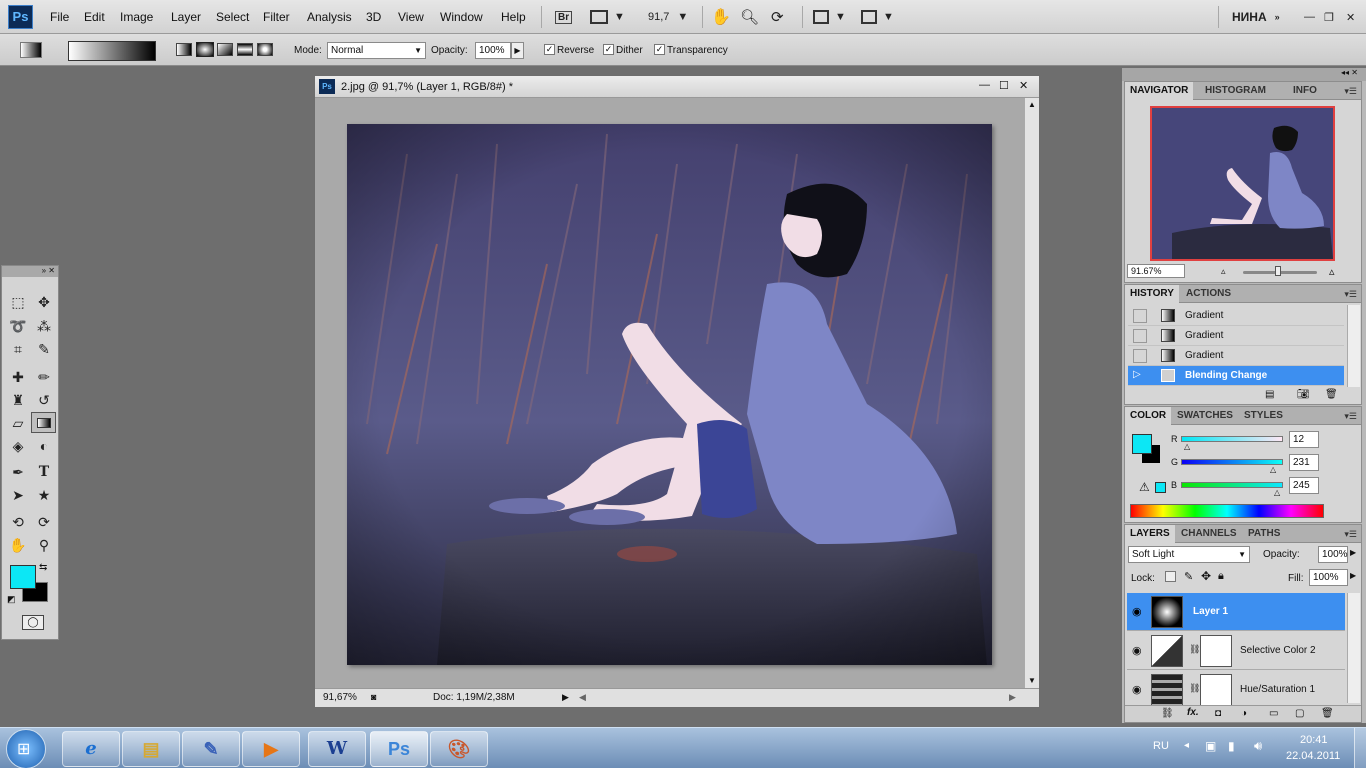 The height and width of the screenshot is (768, 1366). I want to click on eraser-tool-icon: ▱, so click(18, 423).